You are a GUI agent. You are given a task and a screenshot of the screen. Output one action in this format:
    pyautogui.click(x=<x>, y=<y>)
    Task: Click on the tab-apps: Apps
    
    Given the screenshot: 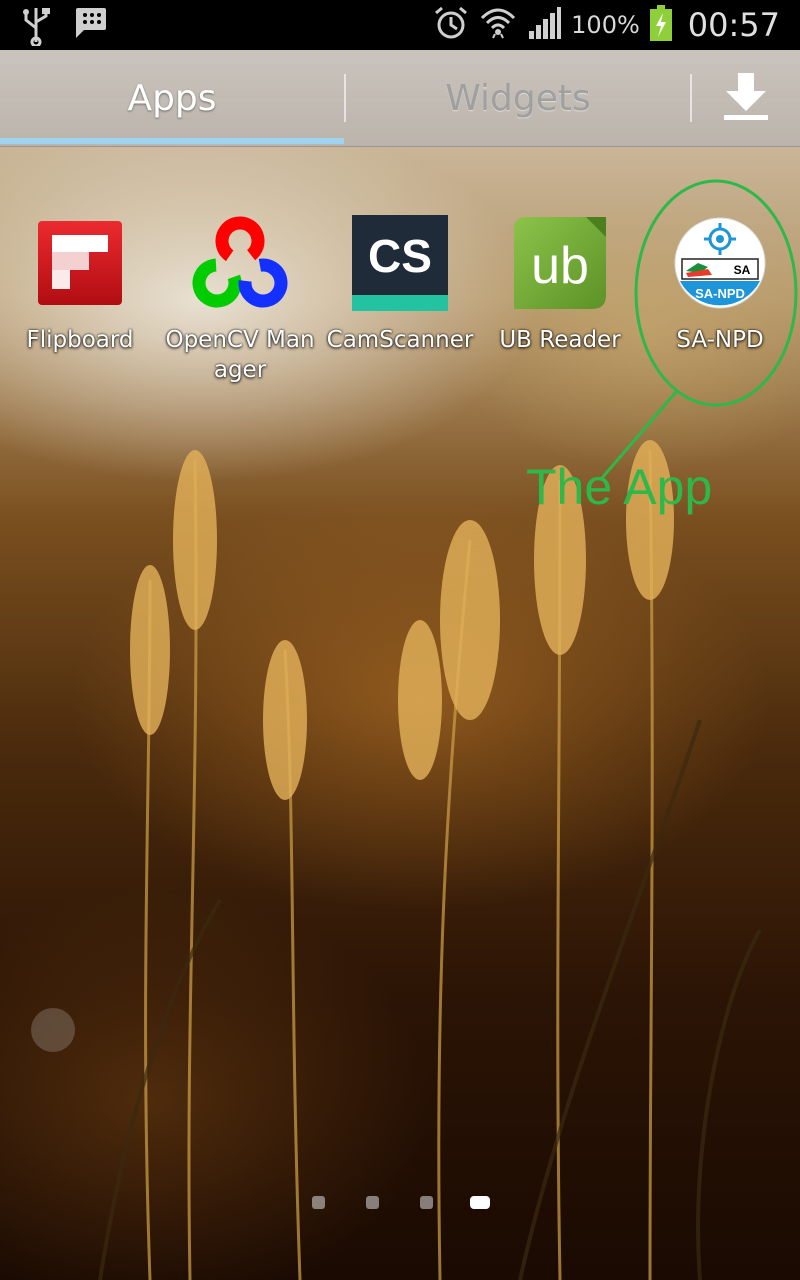 What is the action you would take?
    pyautogui.click(x=172, y=98)
    